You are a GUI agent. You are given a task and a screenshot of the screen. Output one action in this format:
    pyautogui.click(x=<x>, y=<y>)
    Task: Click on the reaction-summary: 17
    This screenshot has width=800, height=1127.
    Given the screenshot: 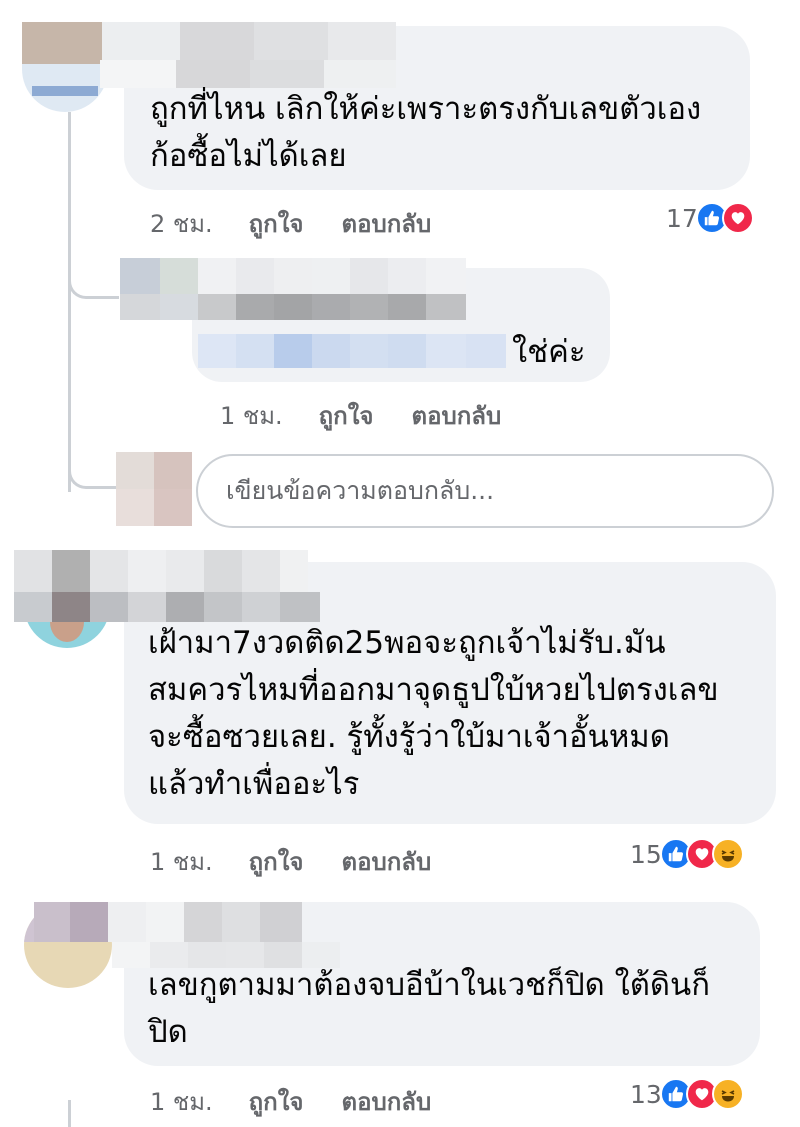 What is the action you would take?
    pyautogui.click(x=710, y=218)
    